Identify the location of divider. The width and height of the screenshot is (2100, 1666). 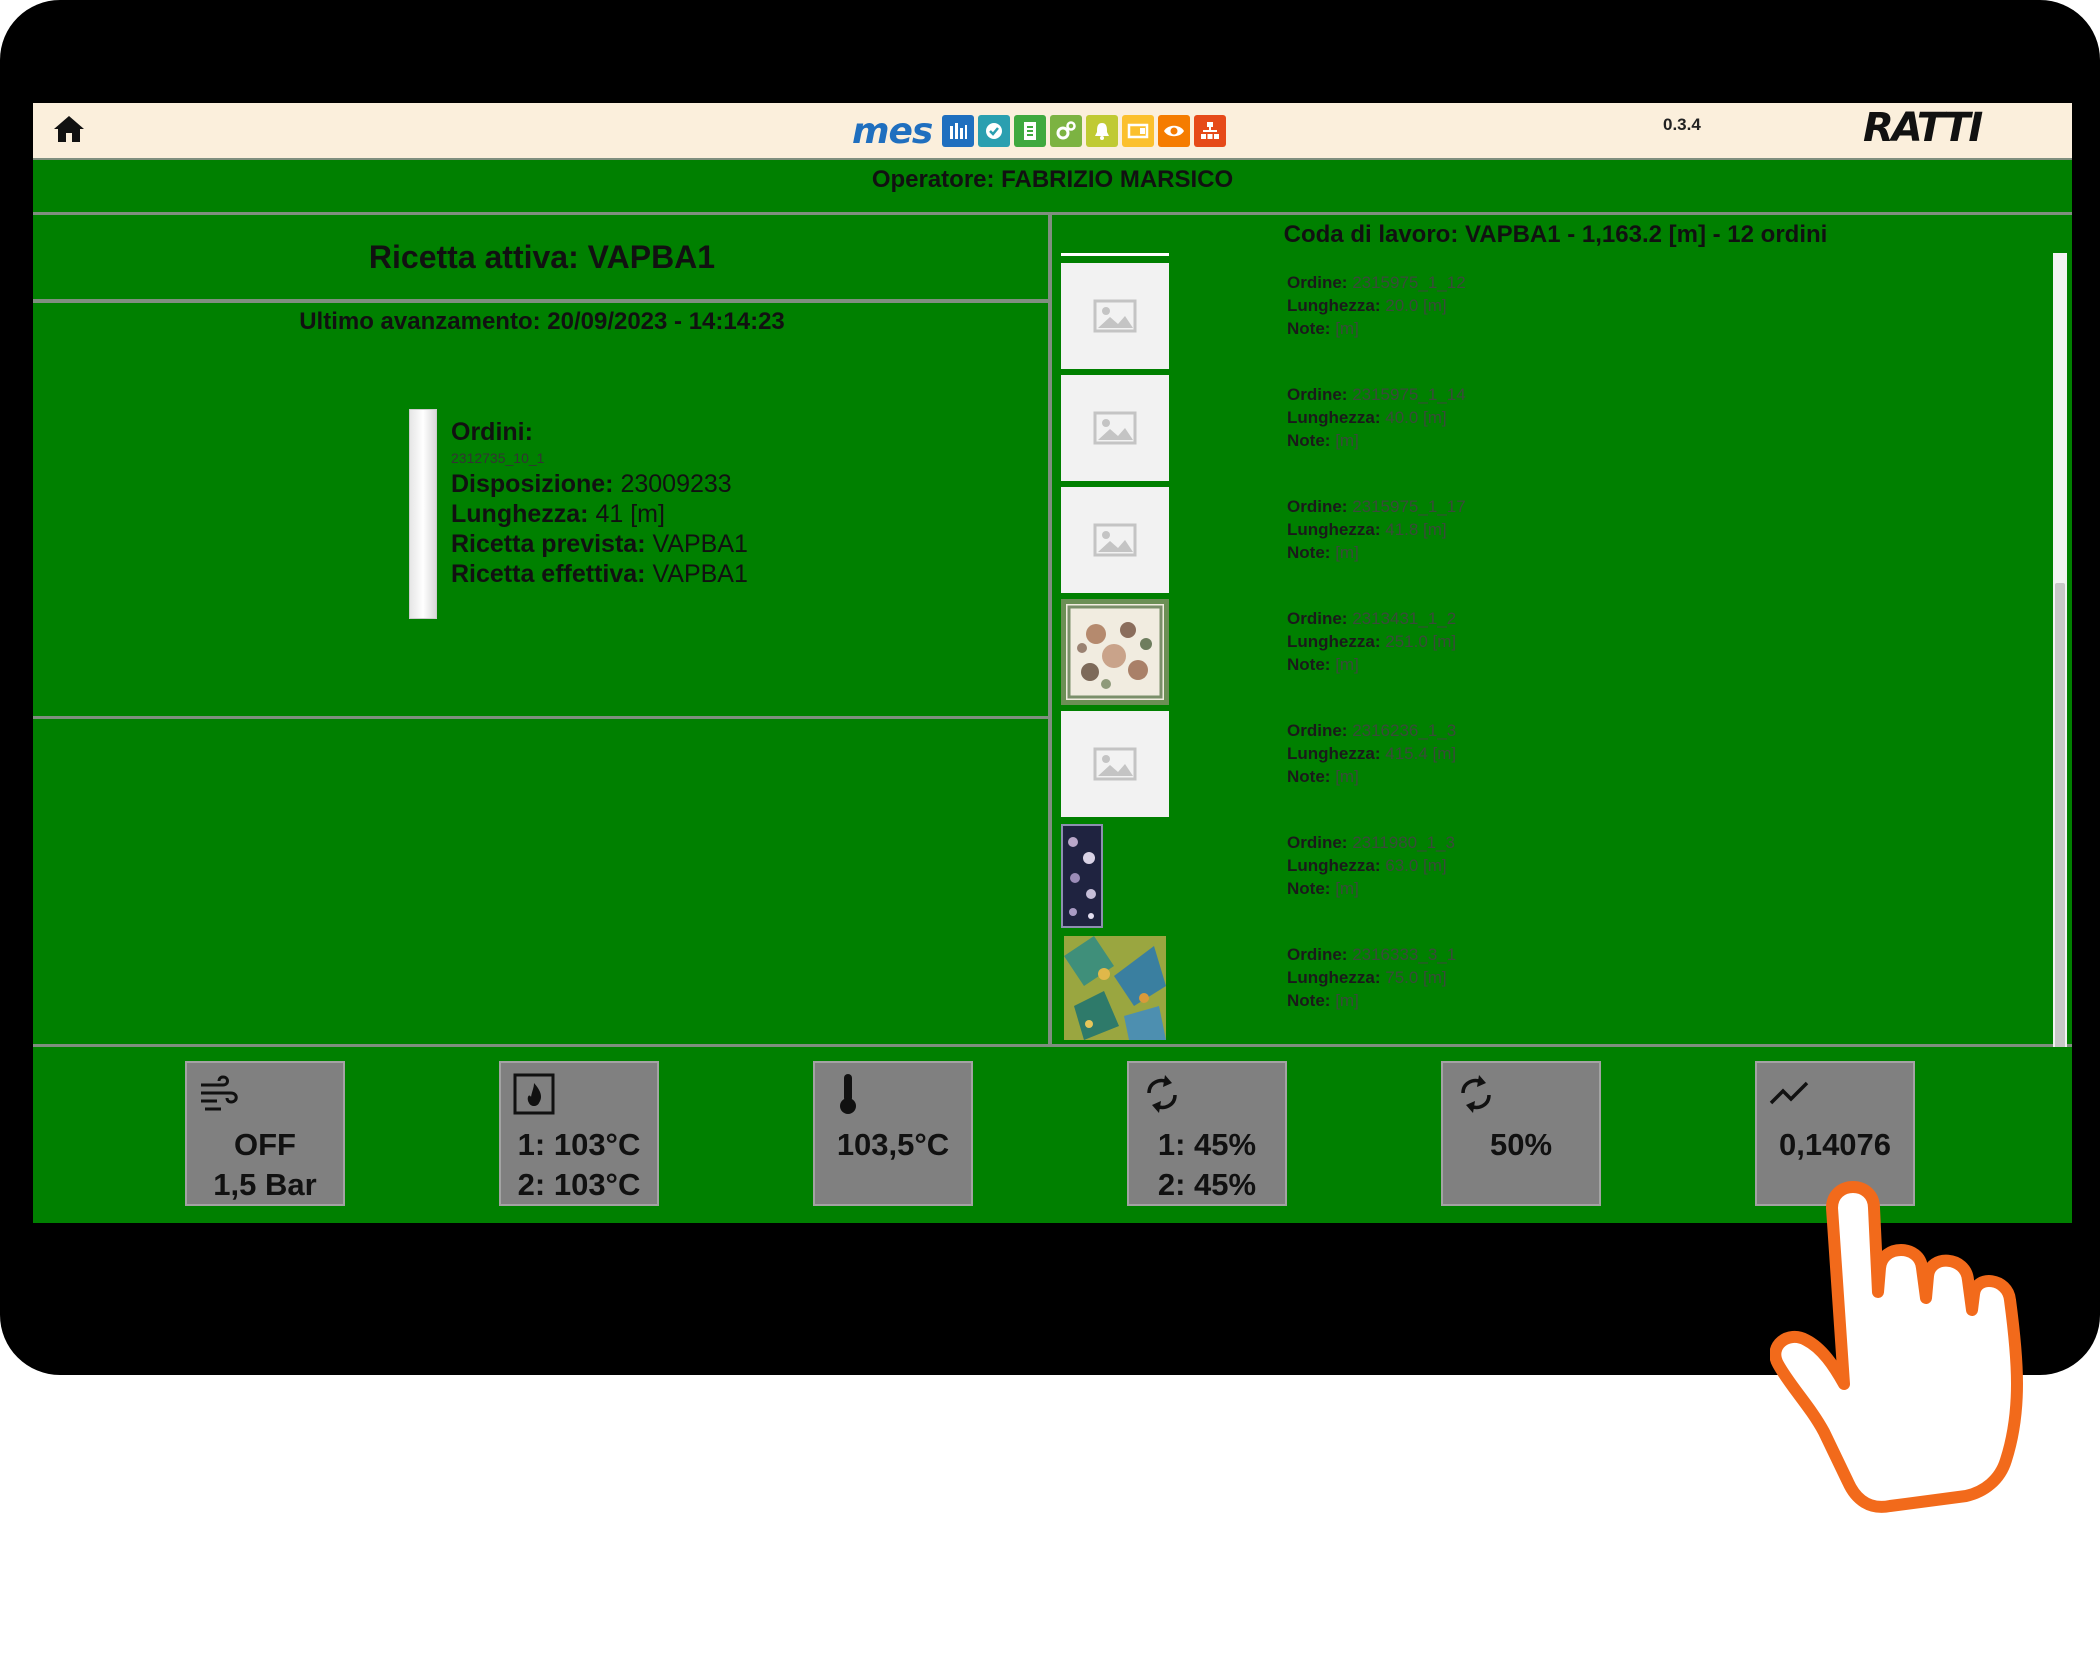
(540, 717).